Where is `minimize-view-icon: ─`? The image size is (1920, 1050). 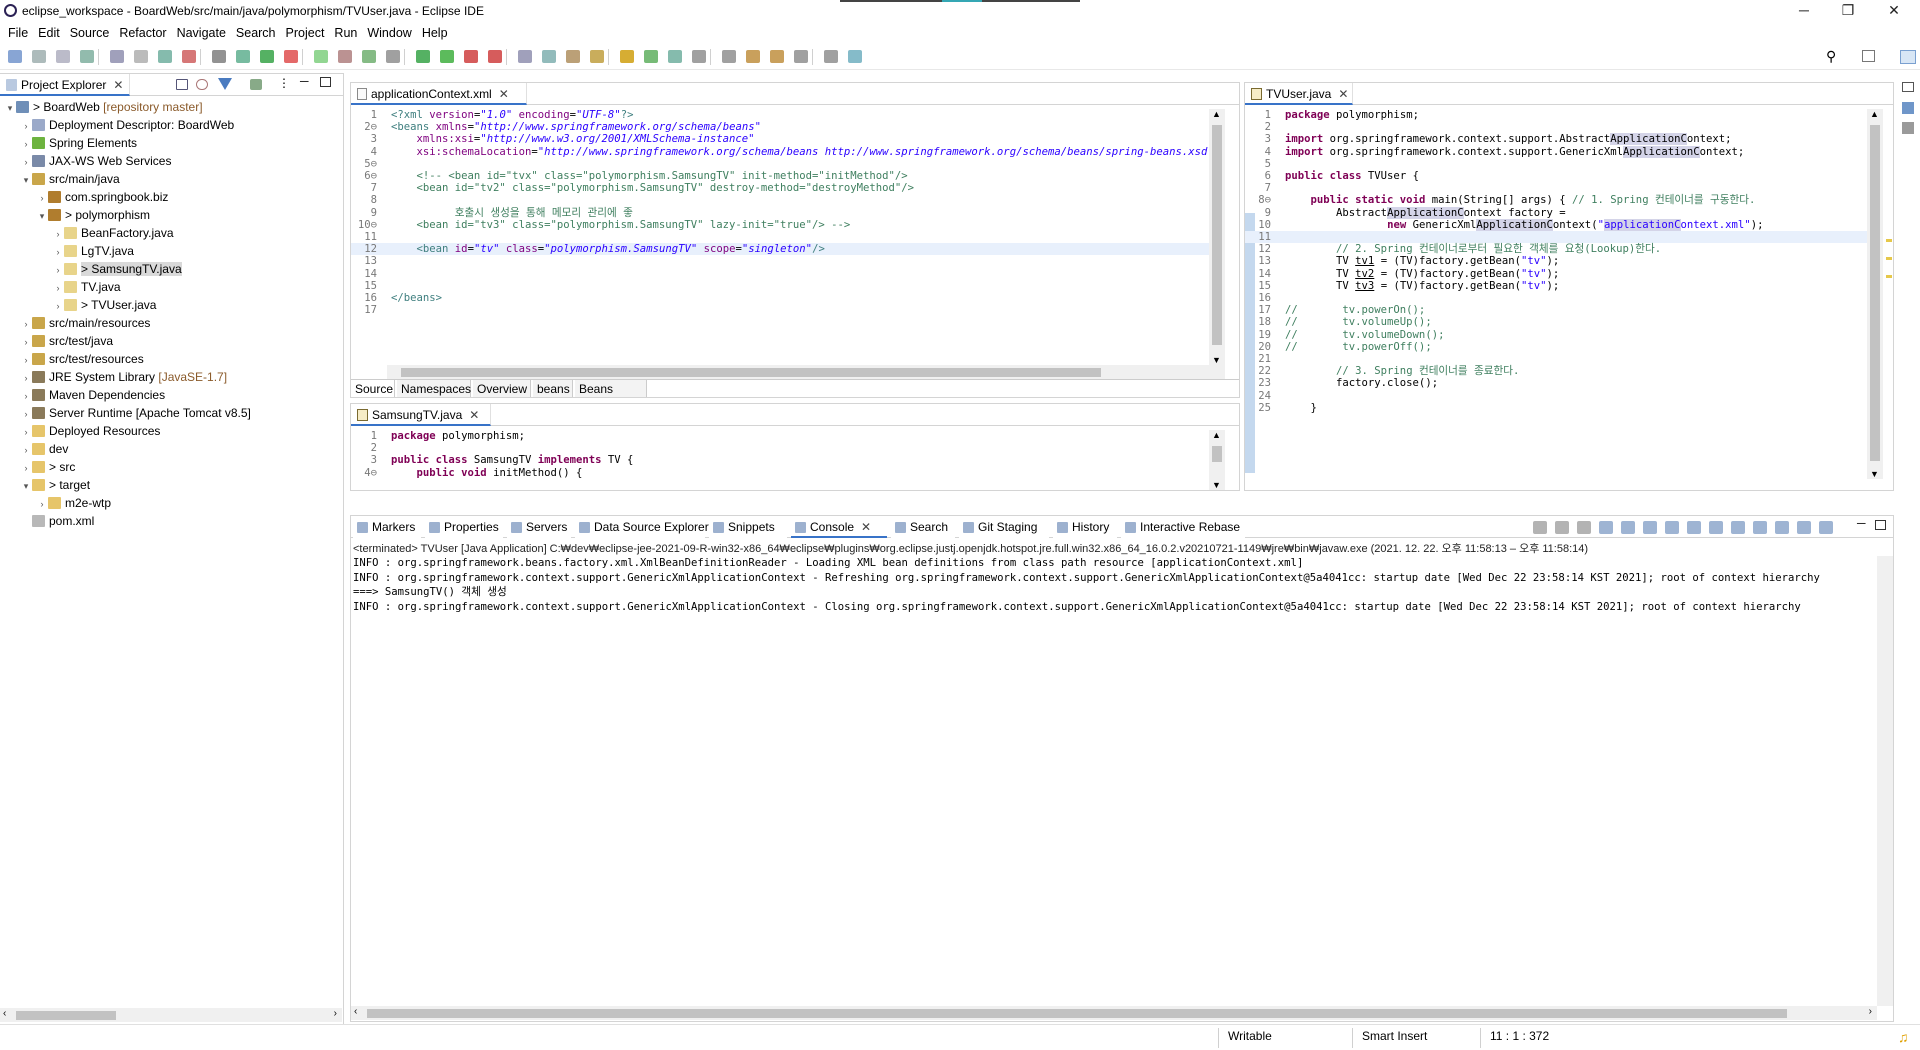
minimize-view-icon: ─ is located at coordinates (1861, 523).